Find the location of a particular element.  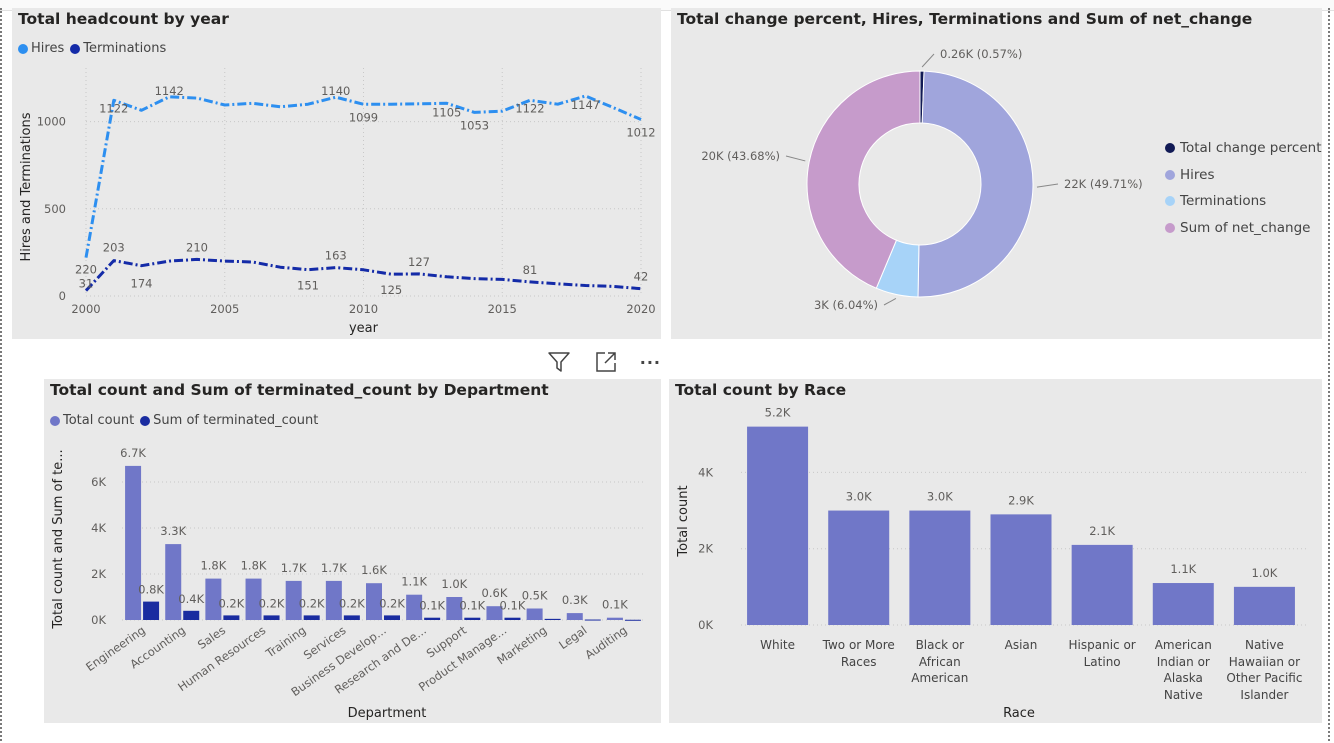

x-tick-label: Sales is located at coordinates (211, 637).